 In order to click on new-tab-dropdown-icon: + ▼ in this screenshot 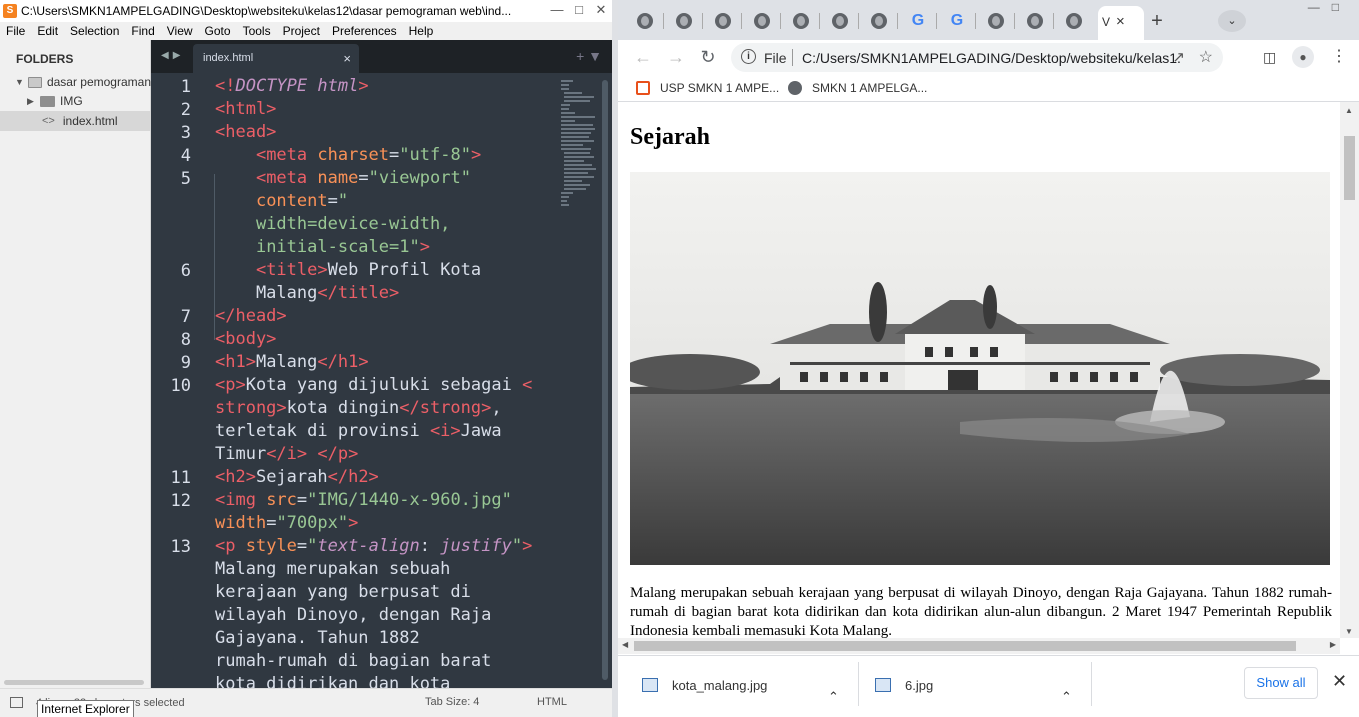, I will do `click(589, 56)`.